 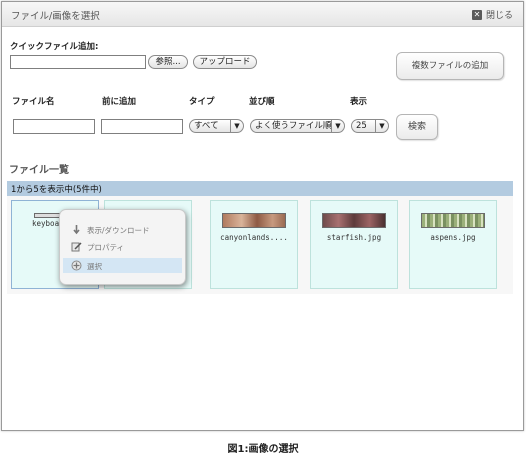 What do you see at coordinates (142, 126) in the screenshot?
I see `prefix-input` at bounding box center [142, 126].